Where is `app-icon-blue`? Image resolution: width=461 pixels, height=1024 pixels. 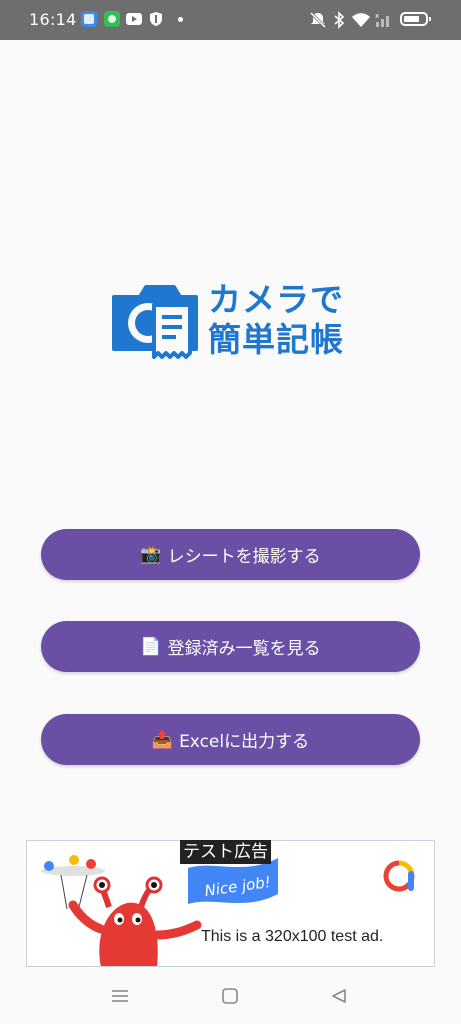 app-icon-blue is located at coordinates (89, 19).